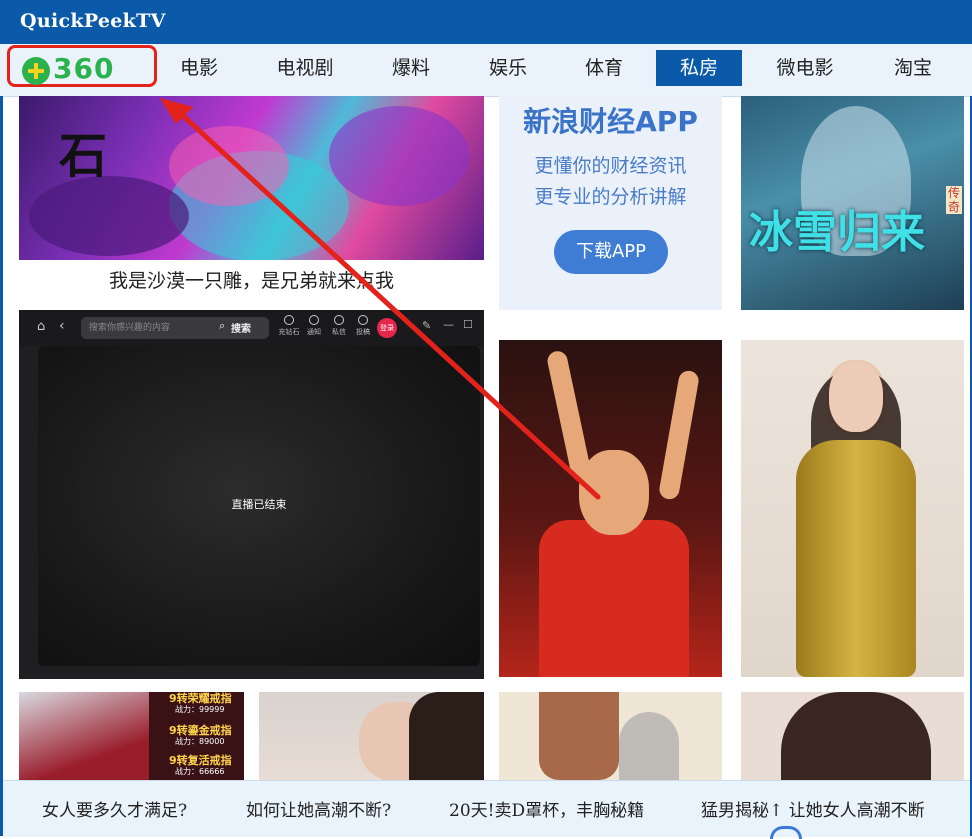 This screenshot has height=839, width=972. What do you see at coordinates (611, 252) in the screenshot?
I see `download-app-button: 下载APP` at bounding box center [611, 252].